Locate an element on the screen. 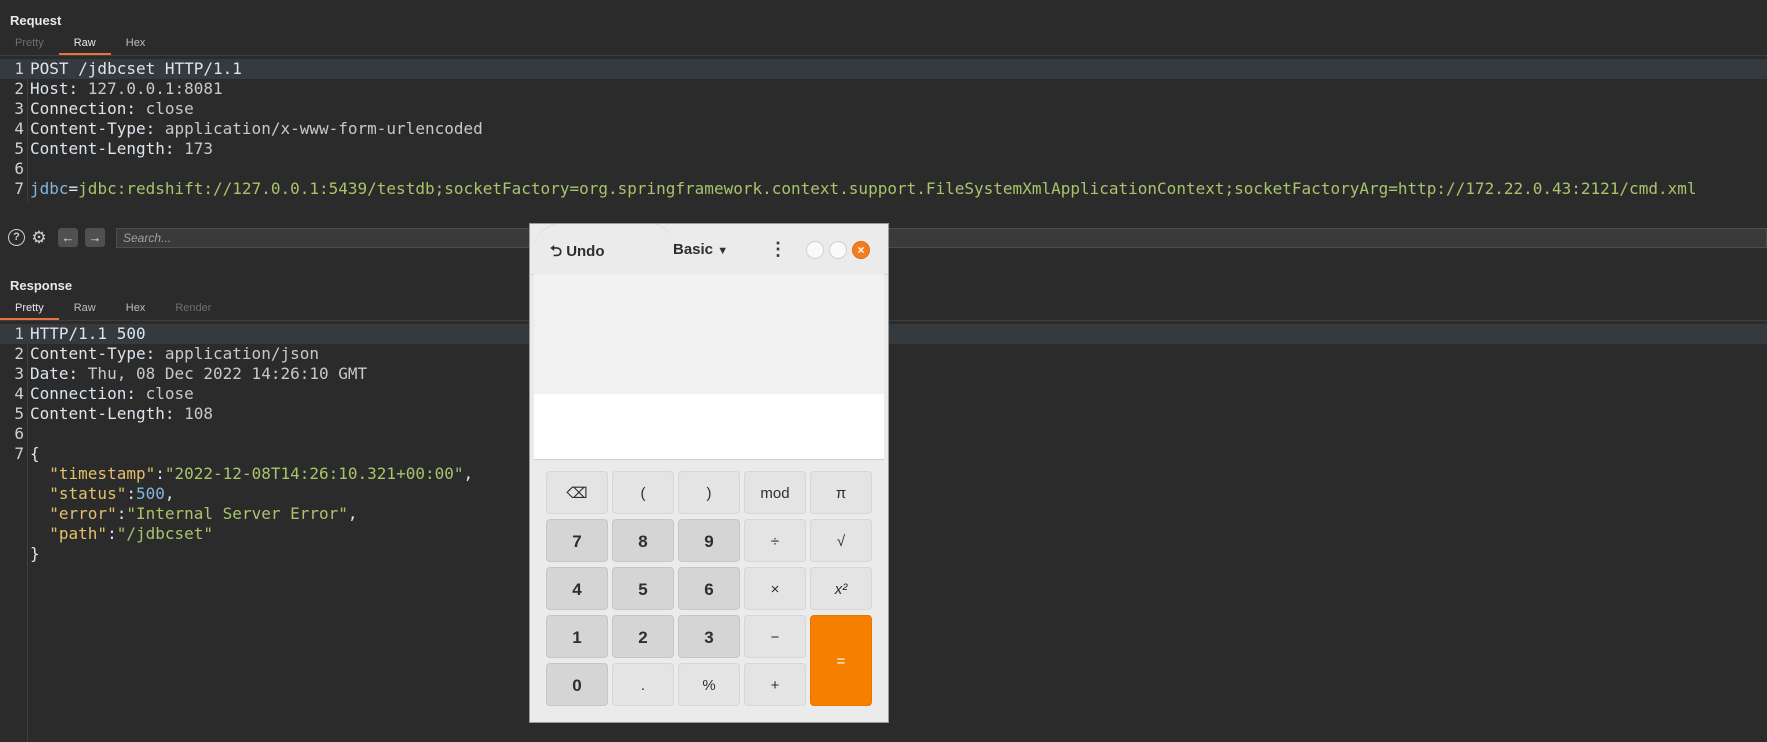 This screenshot has height=742, width=1767. right-paren-button: ) is located at coordinates (709, 492).